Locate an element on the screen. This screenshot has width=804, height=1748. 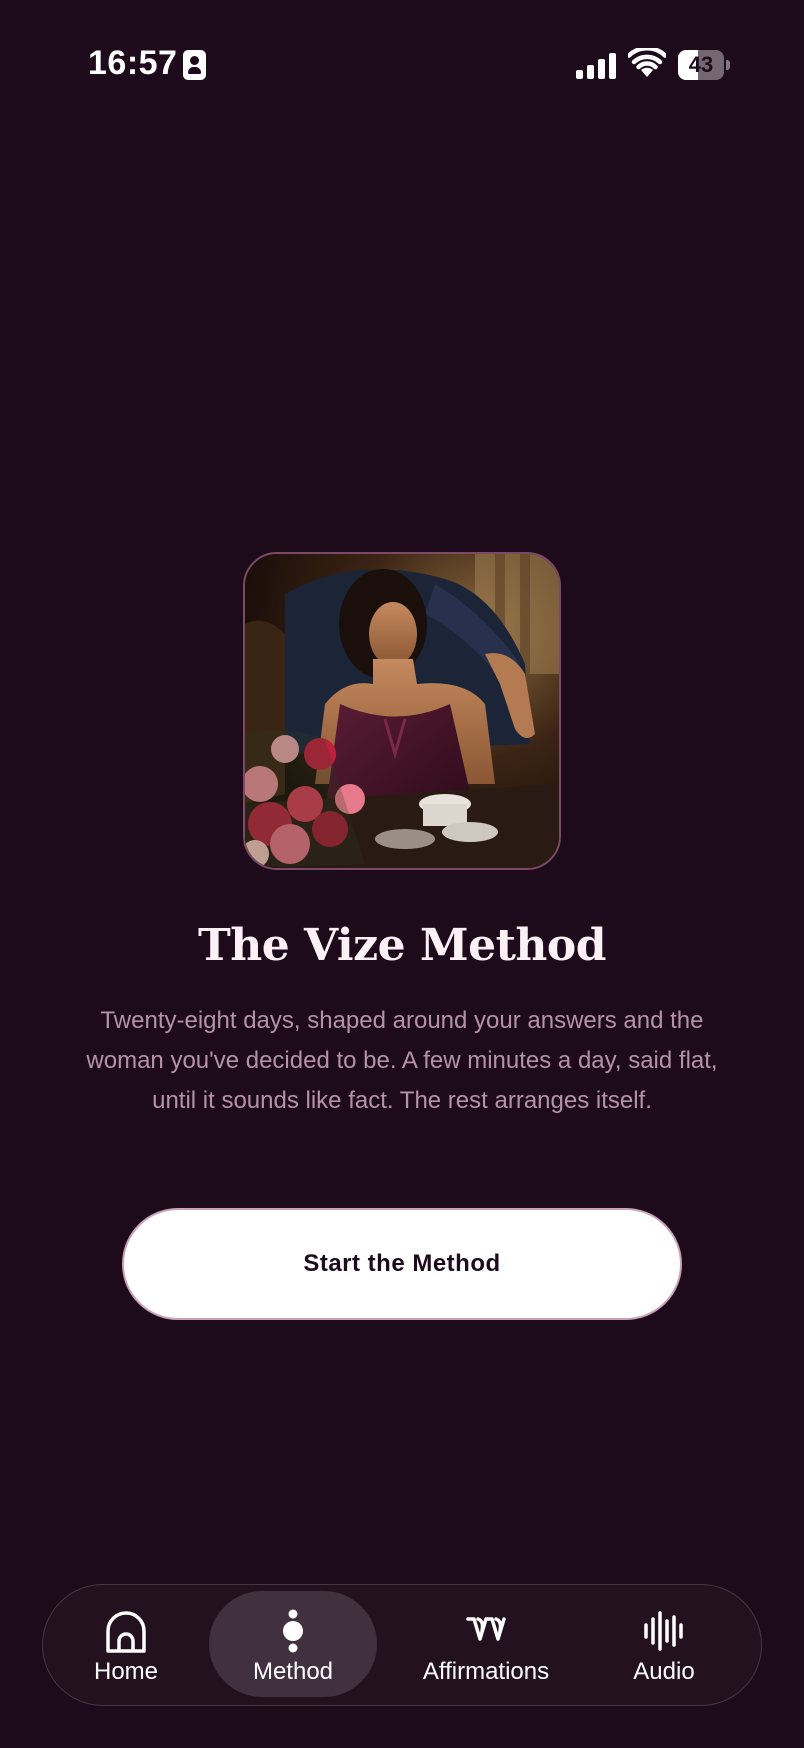
status-time: 16:57 is located at coordinates (133, 63).